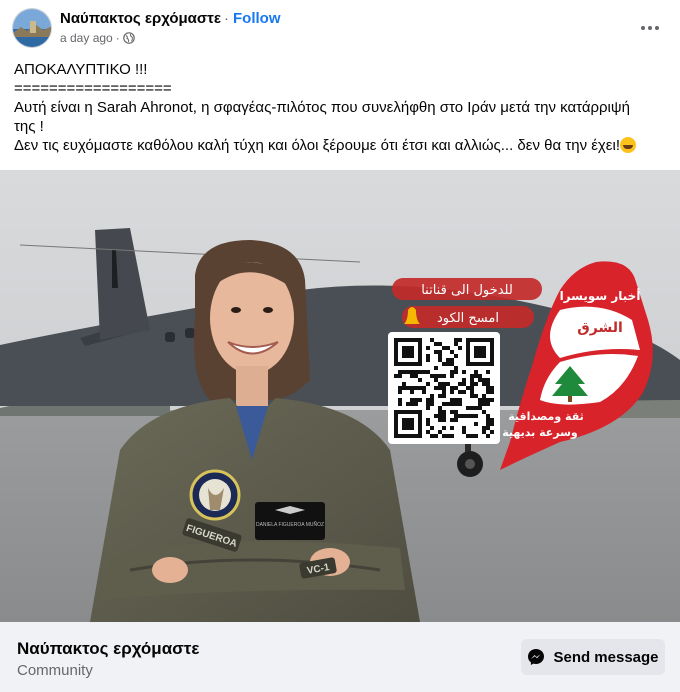 Image resolution: width=680 pixels, height=692 pixels. Describe the element at coordinates (600, 296) in the screenshot. I see `brand-name-line1: أخبار سويسرا` at that location.